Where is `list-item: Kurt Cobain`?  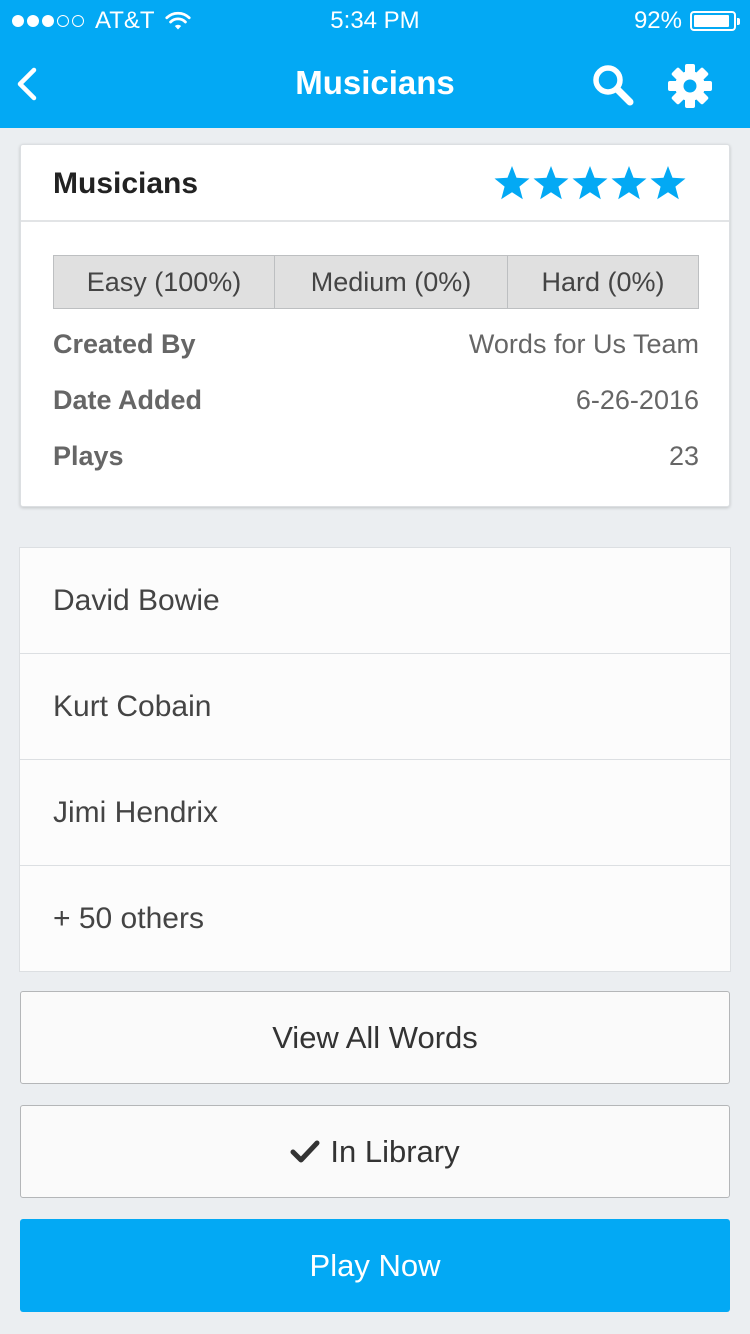 list-item: Kurt Cobain is located at coordinates (375, 707).